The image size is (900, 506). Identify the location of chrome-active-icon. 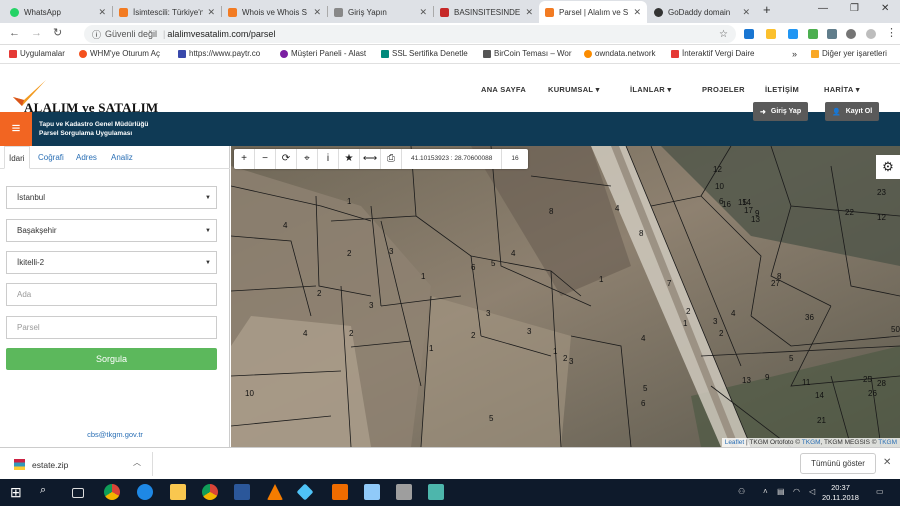
(210, 492).